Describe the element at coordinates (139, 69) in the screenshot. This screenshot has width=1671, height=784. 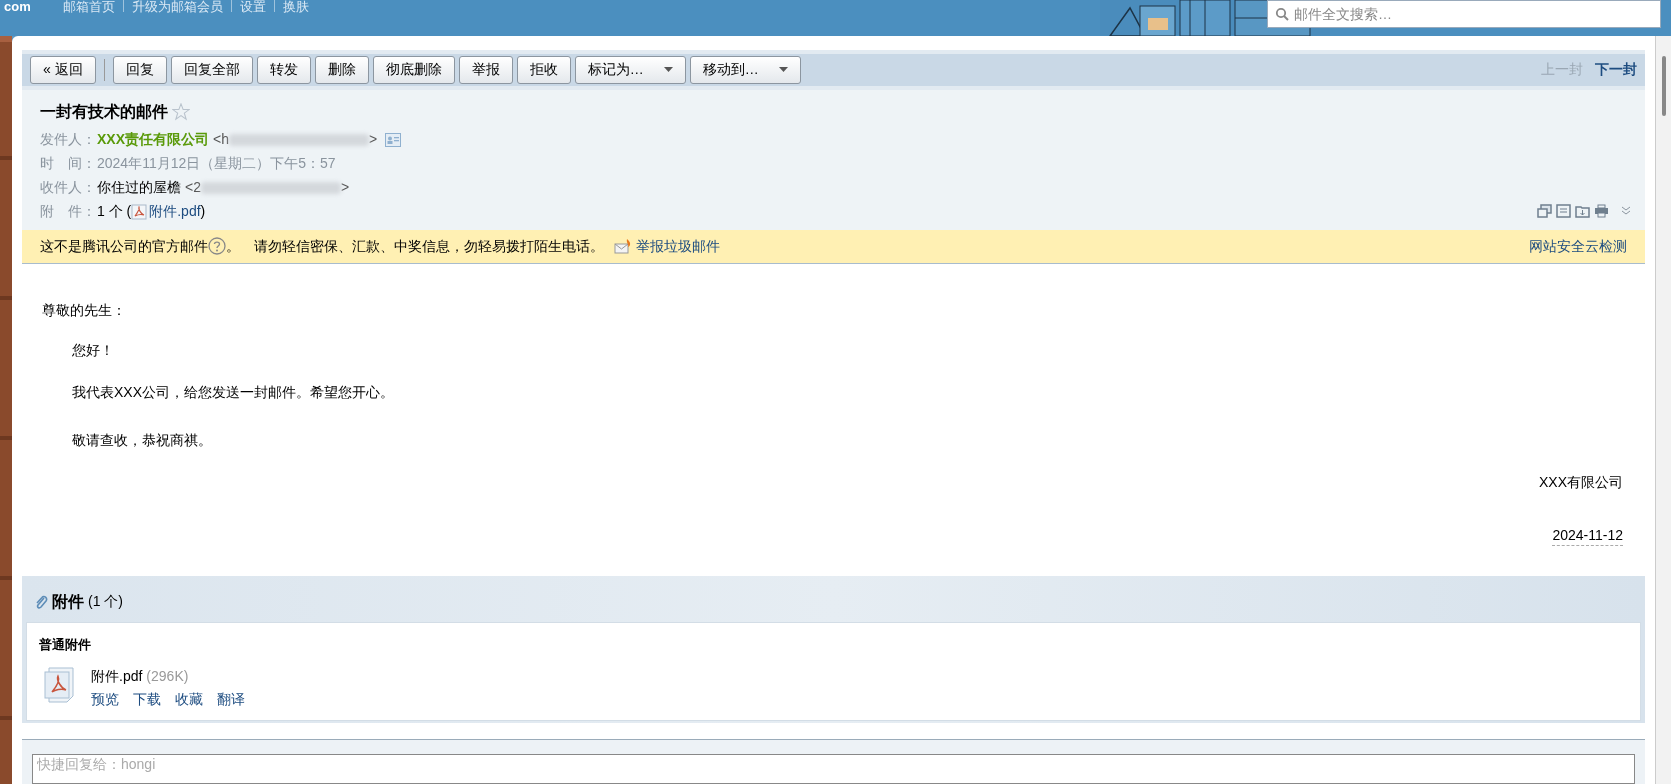
I see `toolbar-button: 回复` at that location.